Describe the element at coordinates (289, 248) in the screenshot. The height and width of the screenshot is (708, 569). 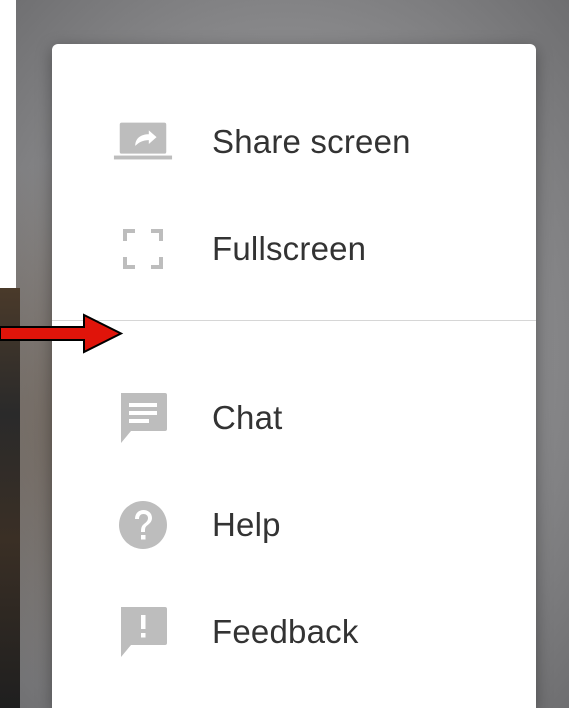
I see `menu-item-label: Fullscreen` at that location.